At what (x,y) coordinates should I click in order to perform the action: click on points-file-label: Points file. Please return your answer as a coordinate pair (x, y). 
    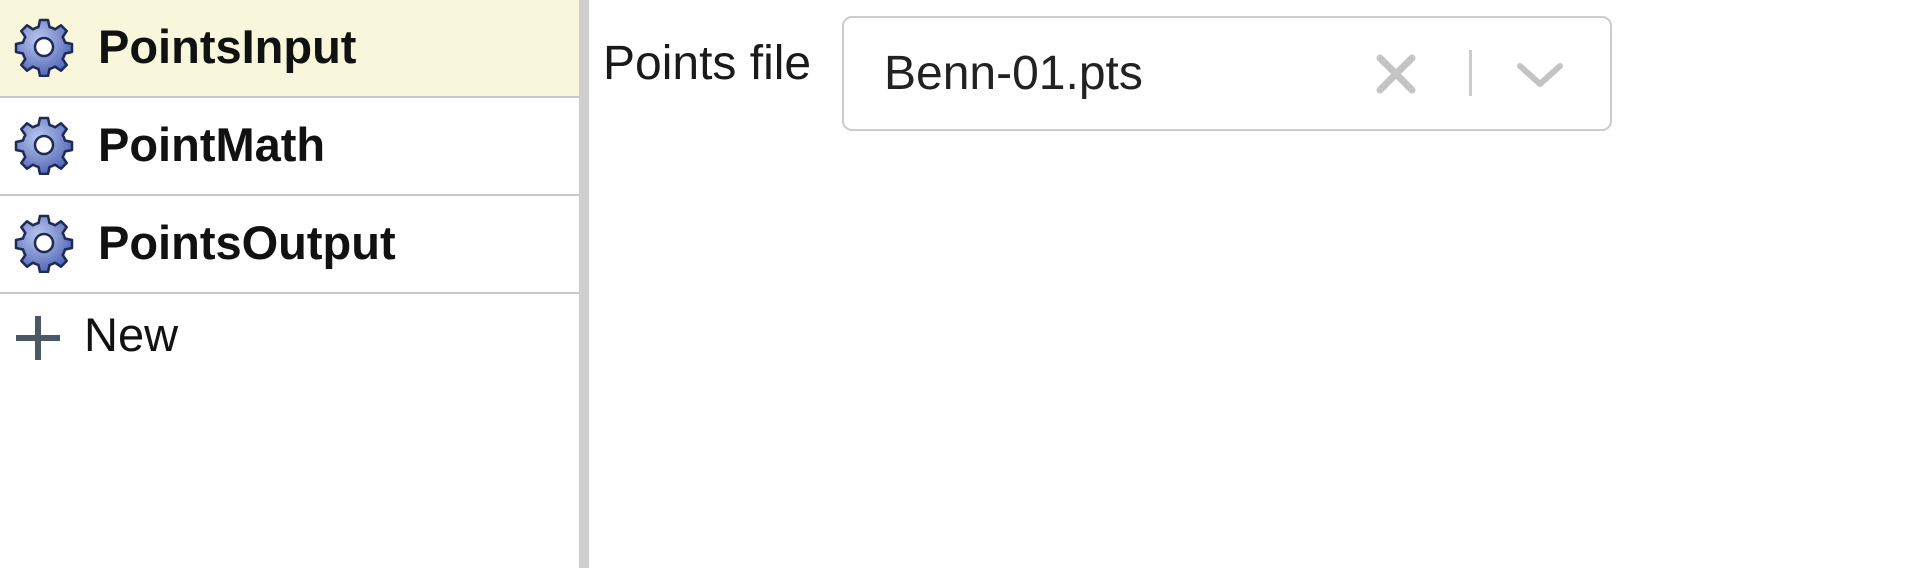
    Looking at the image, I should click on (707, 63).